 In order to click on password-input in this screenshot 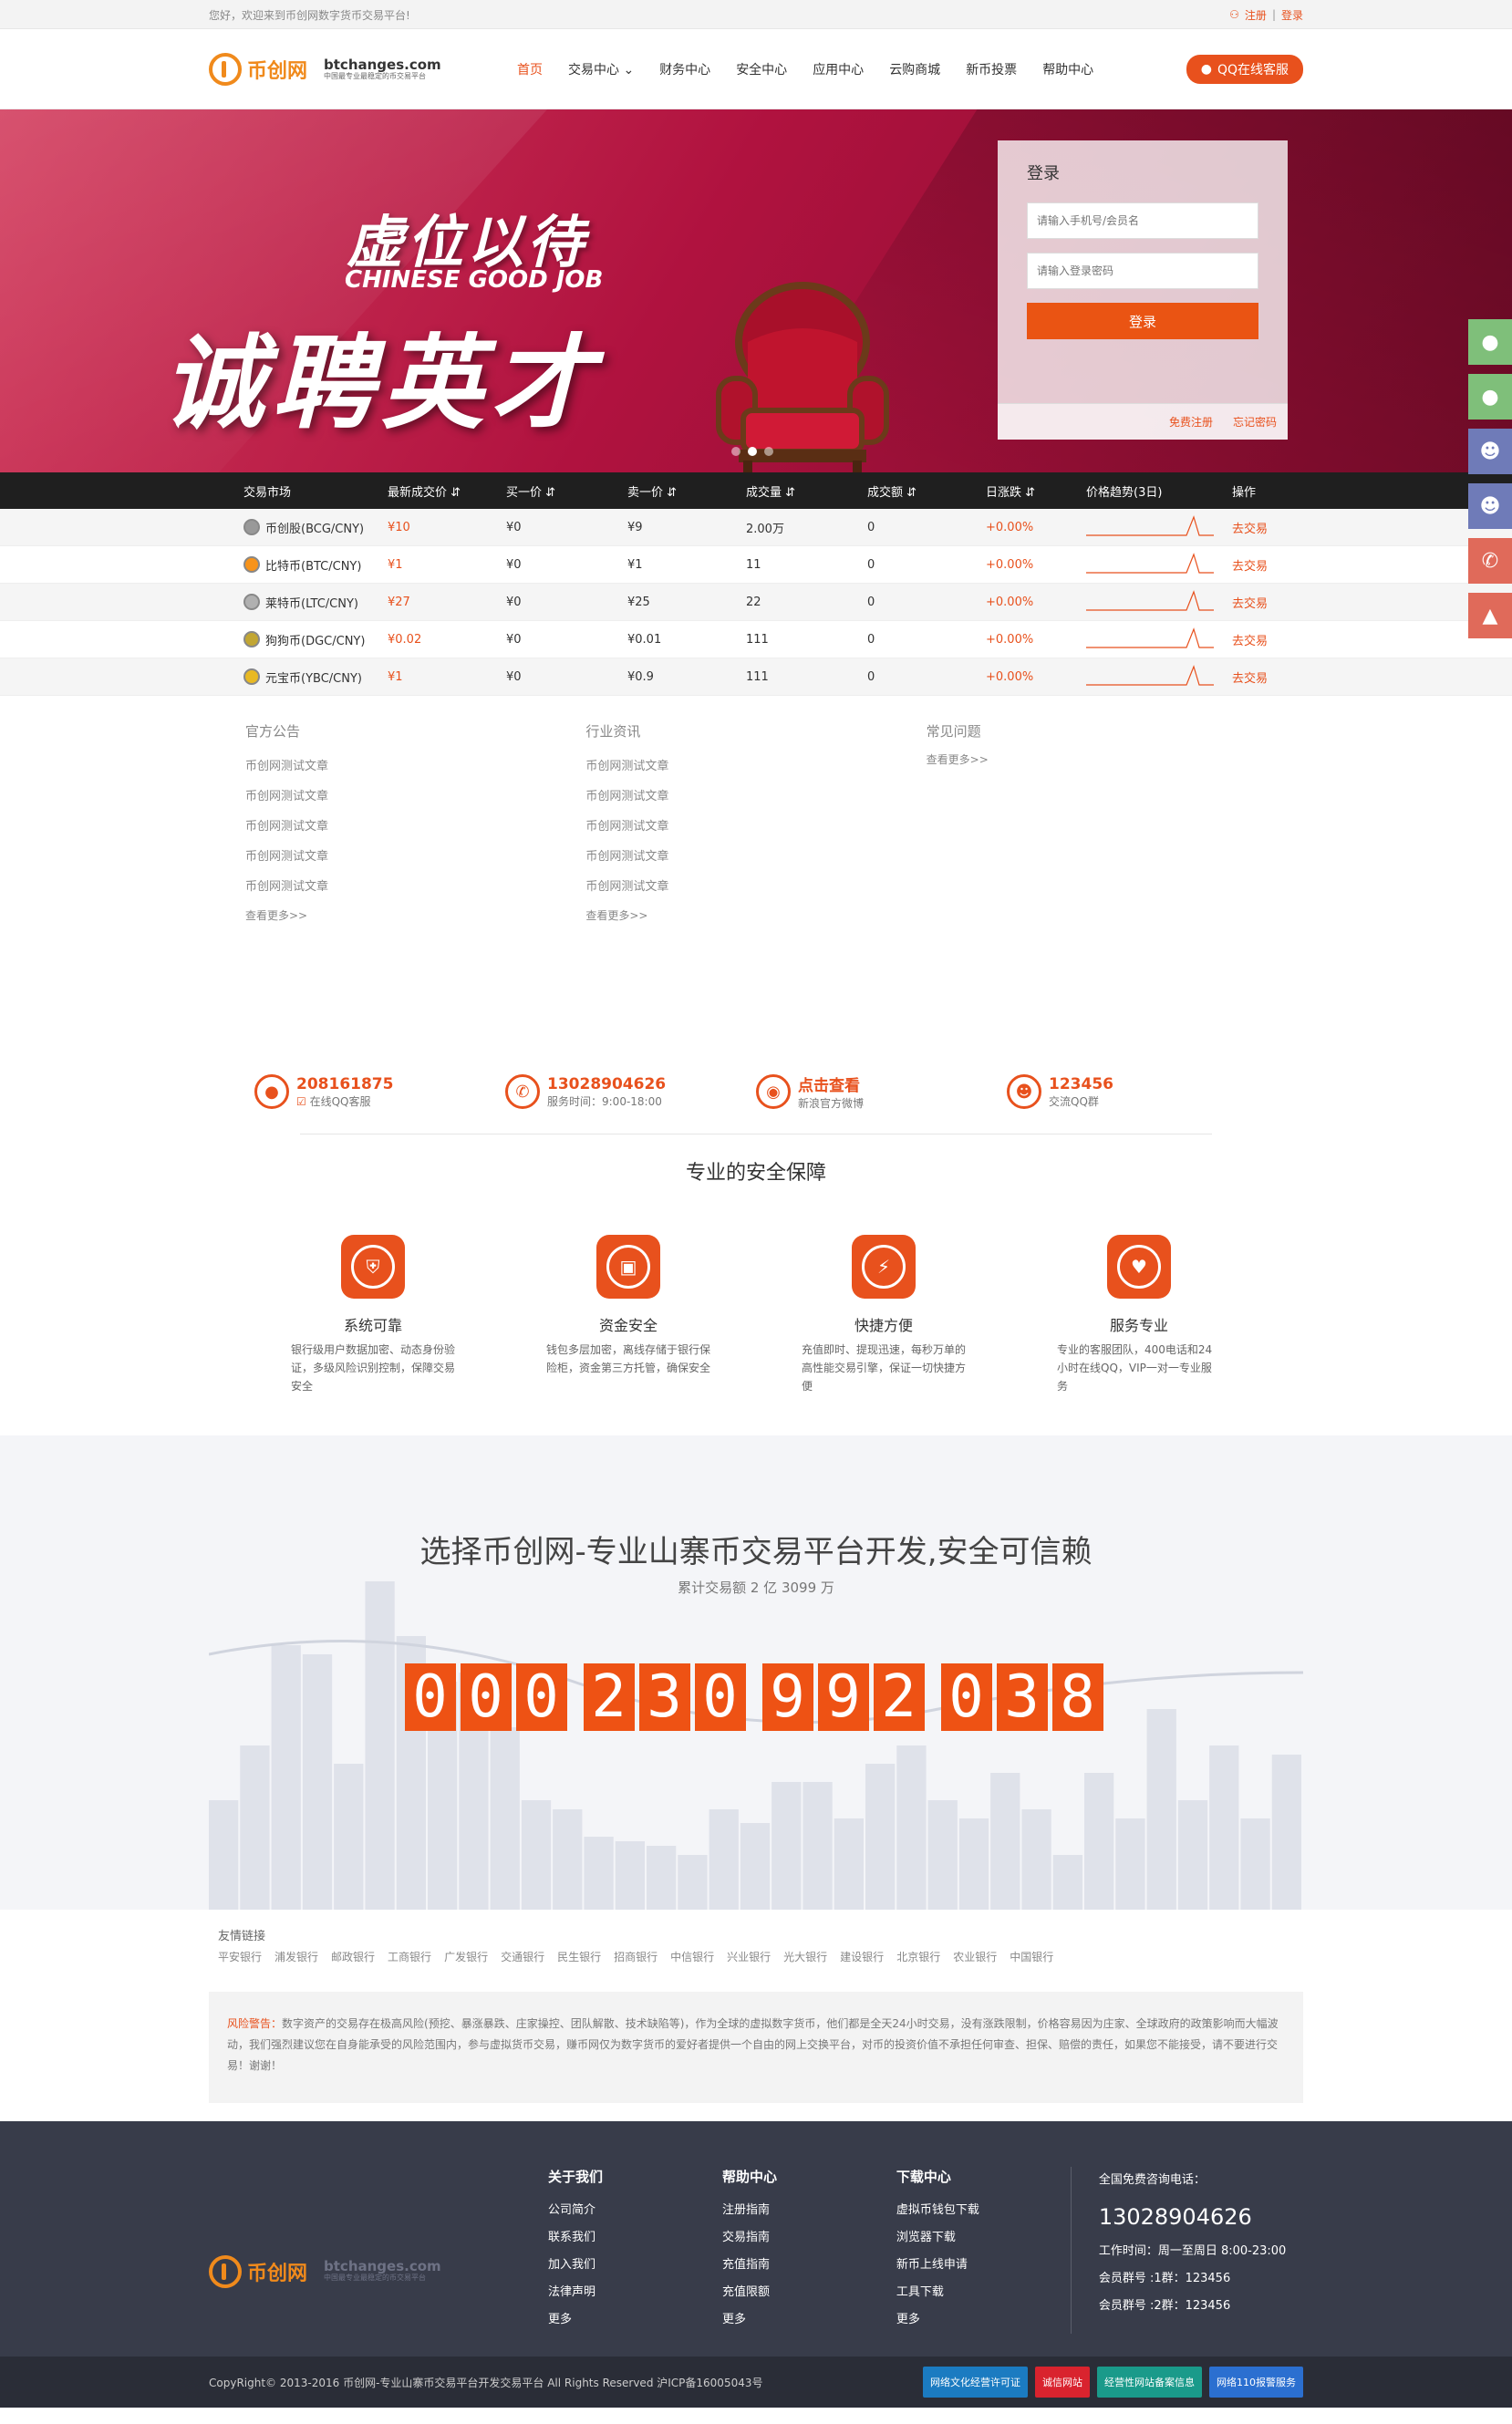, I will do `click(1142, 271)`.